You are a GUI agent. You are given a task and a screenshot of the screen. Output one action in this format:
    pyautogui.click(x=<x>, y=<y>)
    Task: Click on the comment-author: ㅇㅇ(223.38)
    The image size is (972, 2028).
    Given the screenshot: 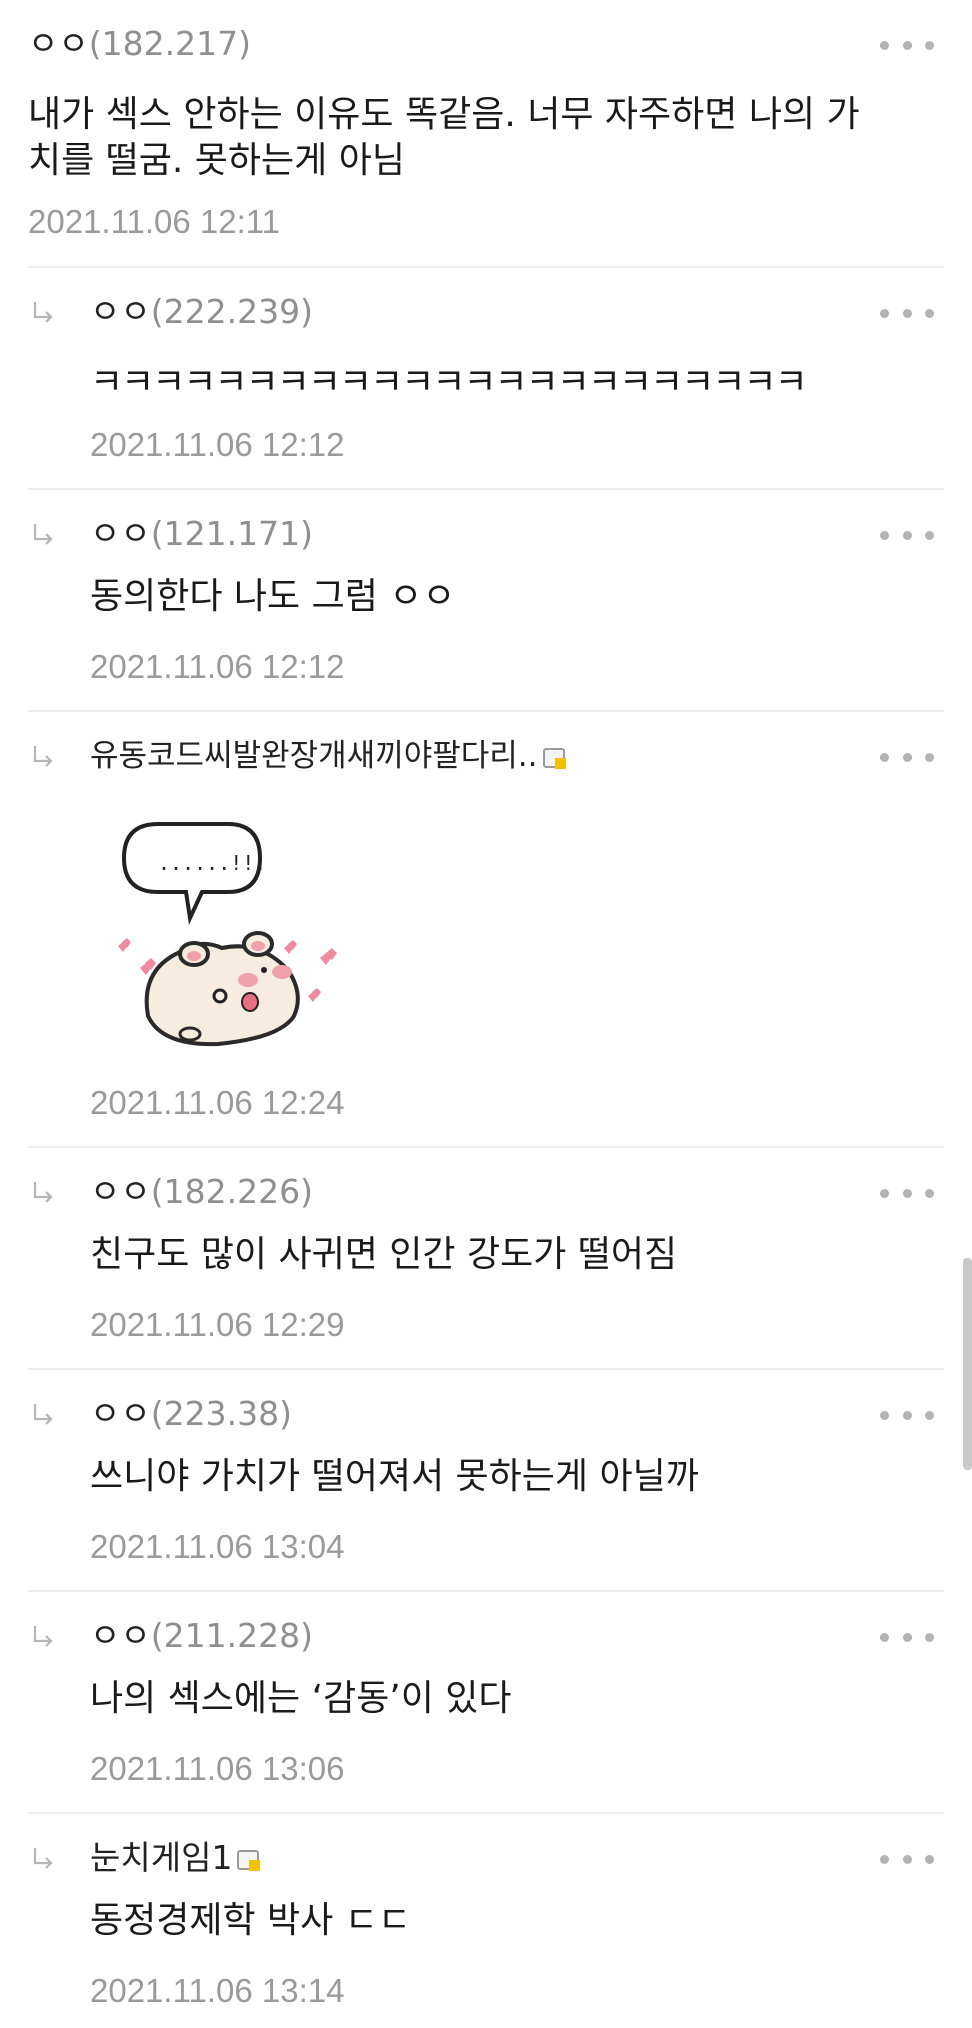 What is the action you would take?
    pyautogui.click(x=191, y=1414)
    